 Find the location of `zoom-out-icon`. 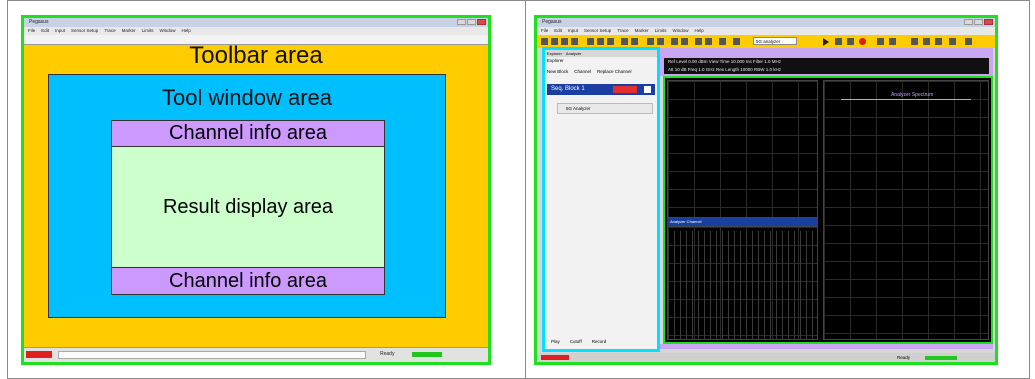

zoom-out-icon is located at coordinates (660, 41).